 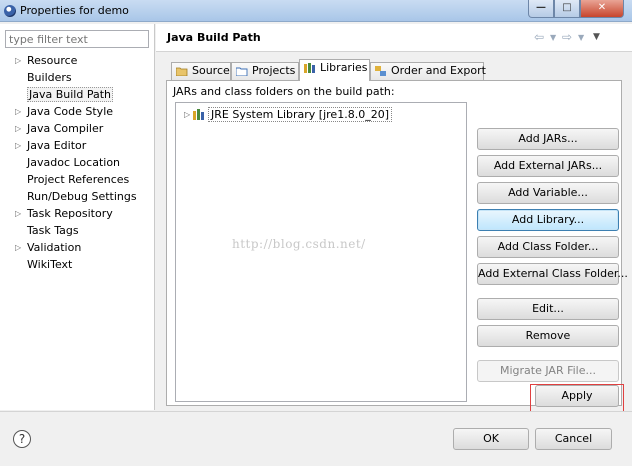 I want to click on tree-item-label: Task Repository, so click(x=70, y=213).